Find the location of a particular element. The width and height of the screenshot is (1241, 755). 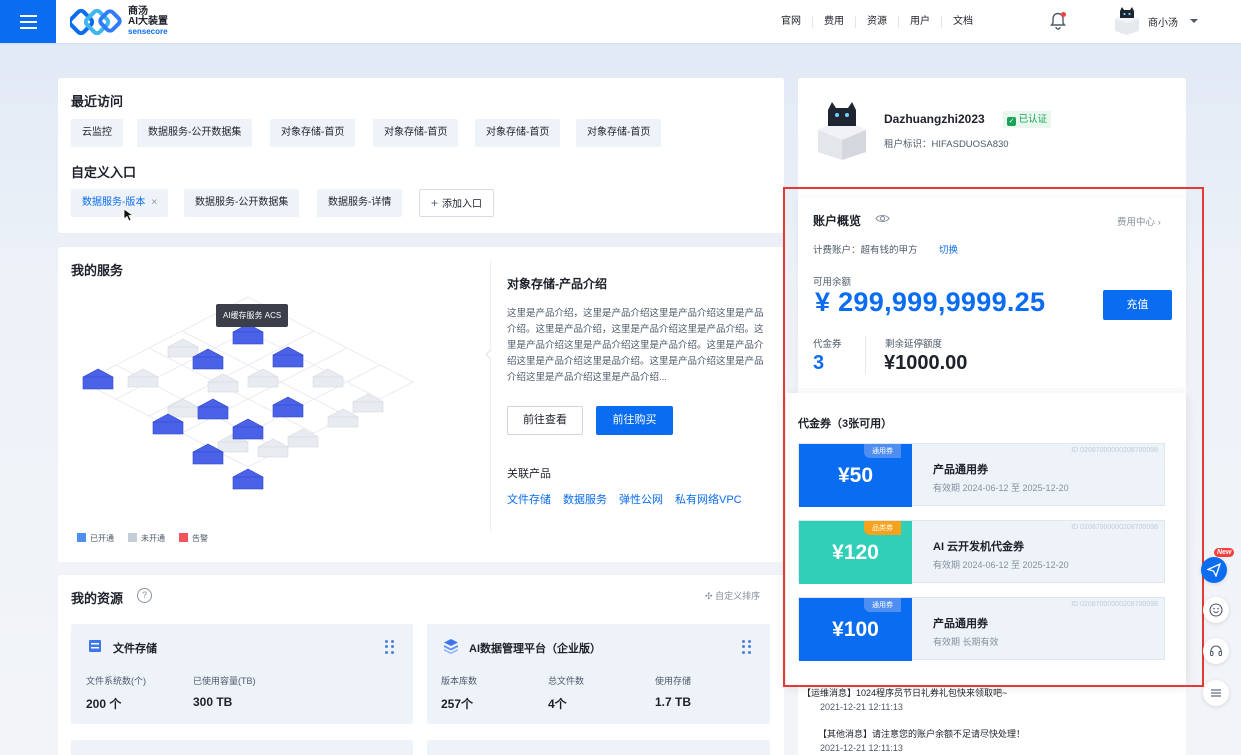

headset-icon is located at coordinates (1216, 650).